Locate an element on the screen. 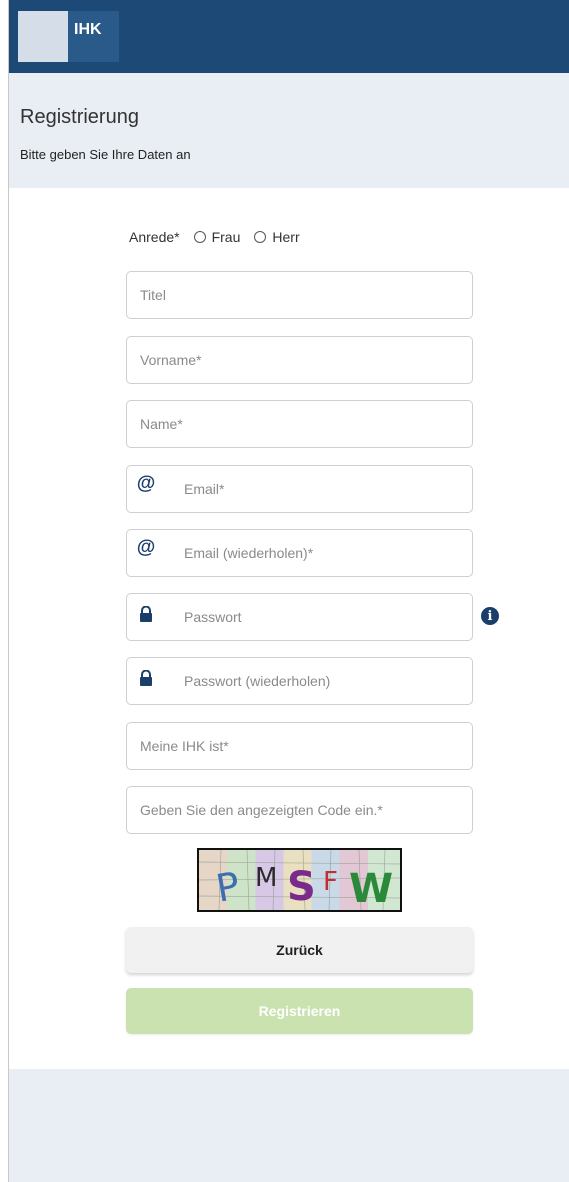  register-button: Registrieren is located at coordinates (299, 1011).